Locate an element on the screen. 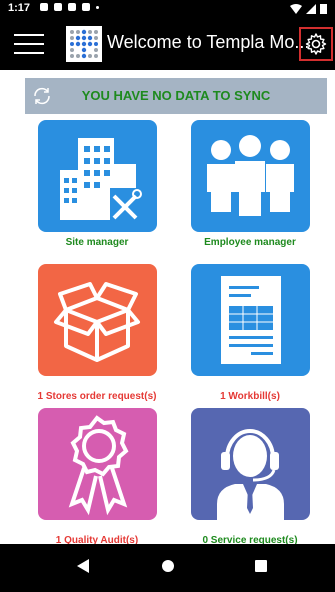  quality-audit-tile is located at coordinates (97, 464).